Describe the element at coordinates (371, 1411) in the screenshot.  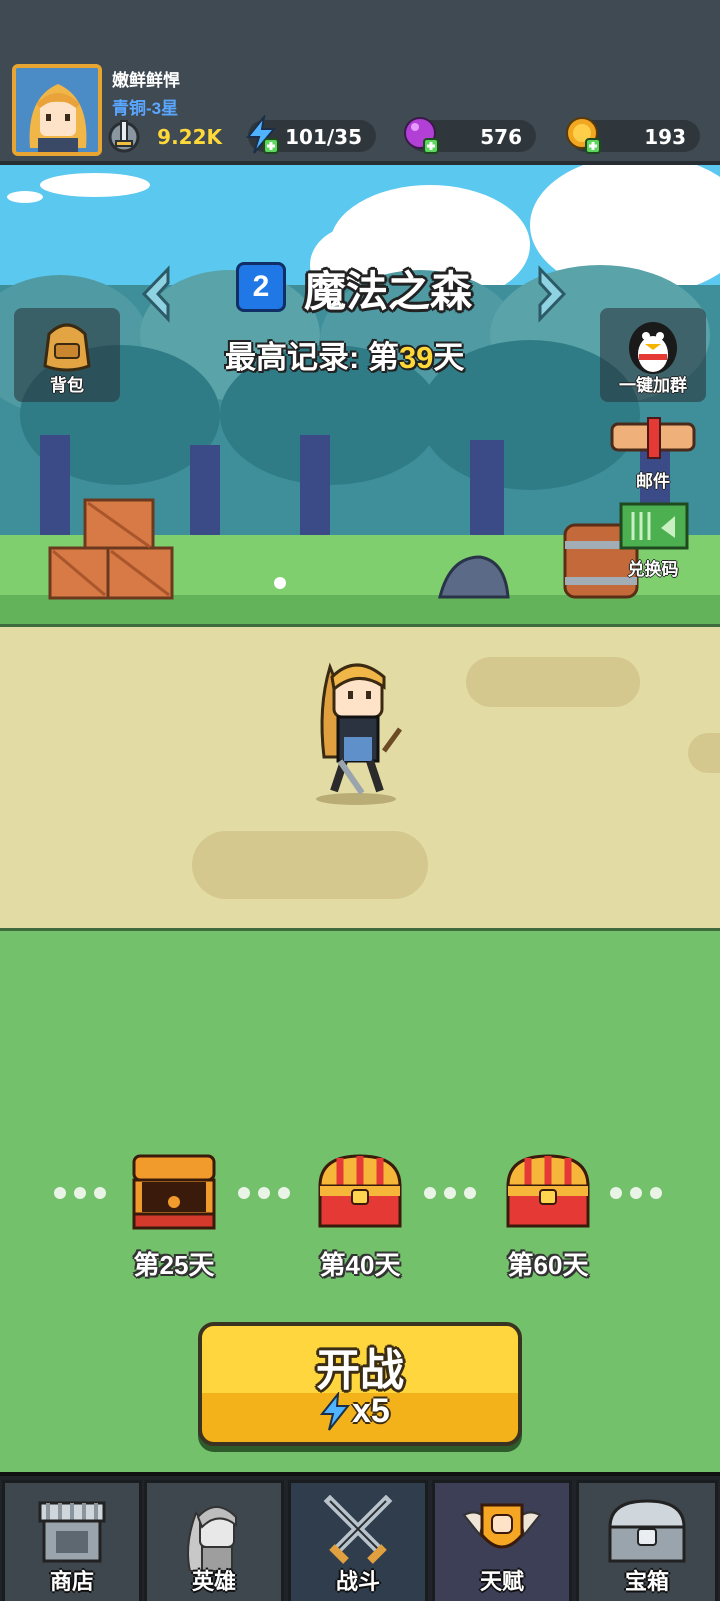
I see `energy-cost: x5` at that location.